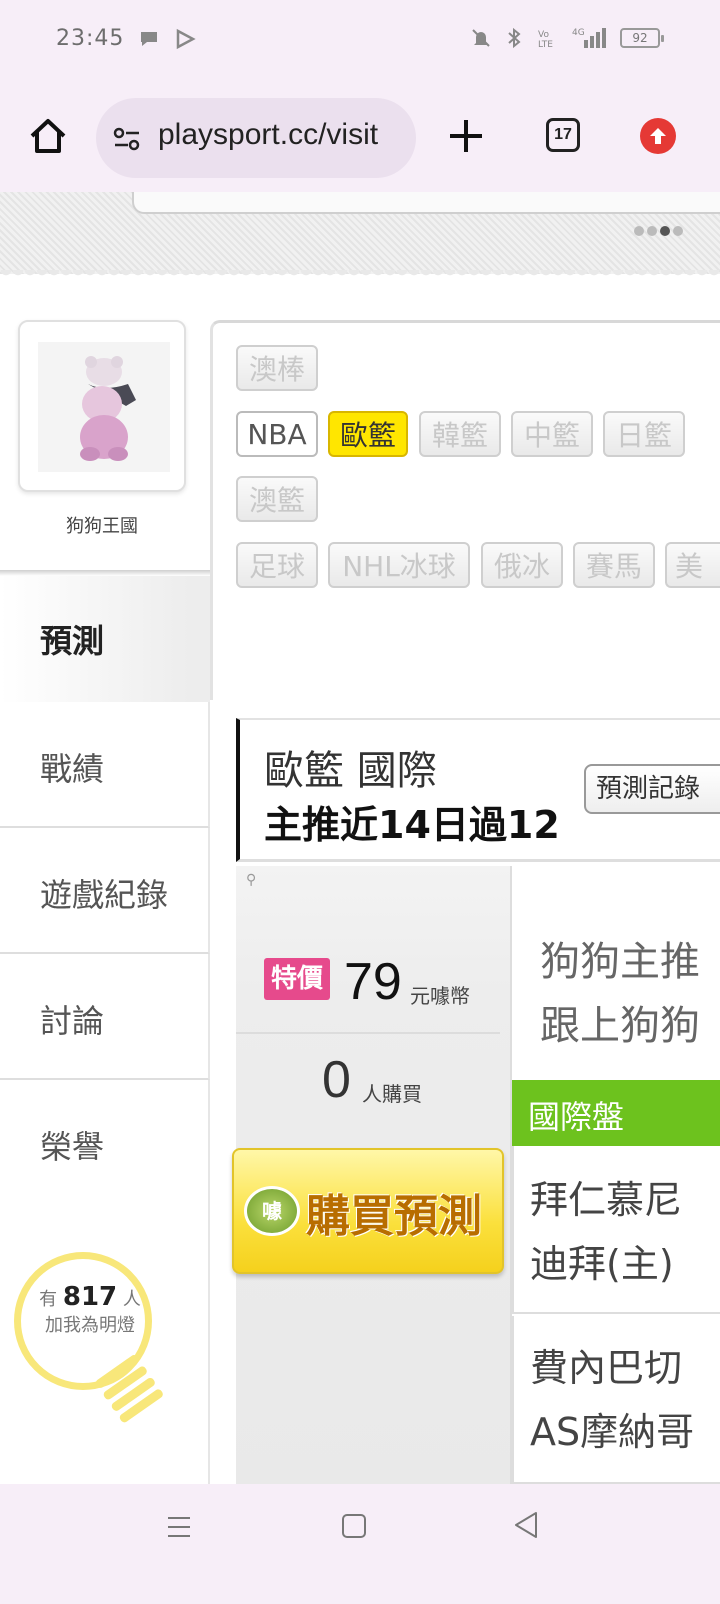  I want to click on recents-menu-icon, so click(179, 1527).